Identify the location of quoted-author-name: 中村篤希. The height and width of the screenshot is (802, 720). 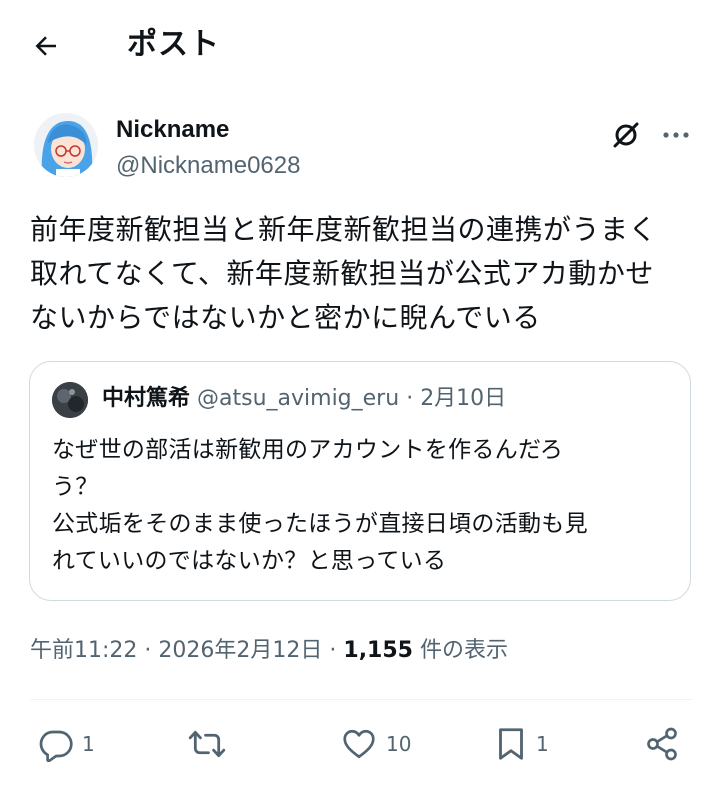
(146, 398).